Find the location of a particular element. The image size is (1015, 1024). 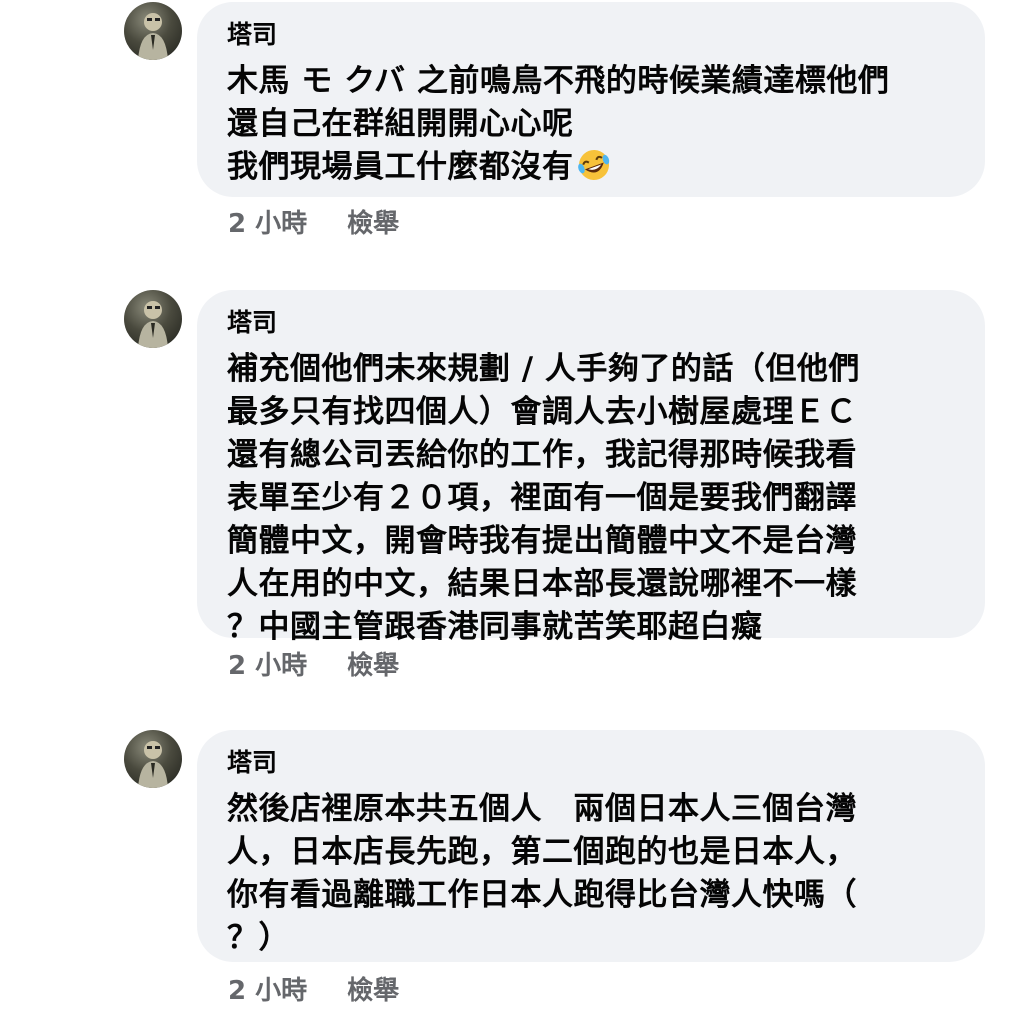

comment-line: 人在用的中文，結果日本部長還說哪裡不一樣 is located at coordinates (542, 584).